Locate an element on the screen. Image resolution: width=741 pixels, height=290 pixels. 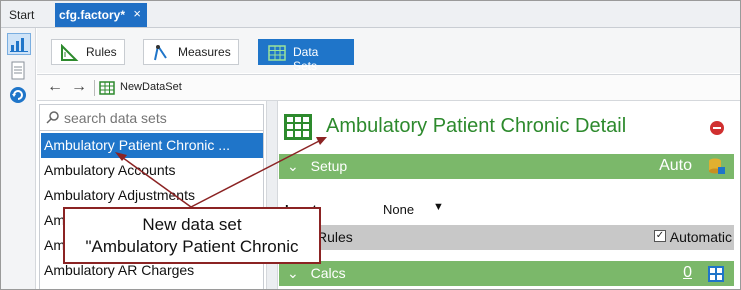
annotation-callout: New data set "Ambulatory Patient Chronic is located at coordinates (192, 235).